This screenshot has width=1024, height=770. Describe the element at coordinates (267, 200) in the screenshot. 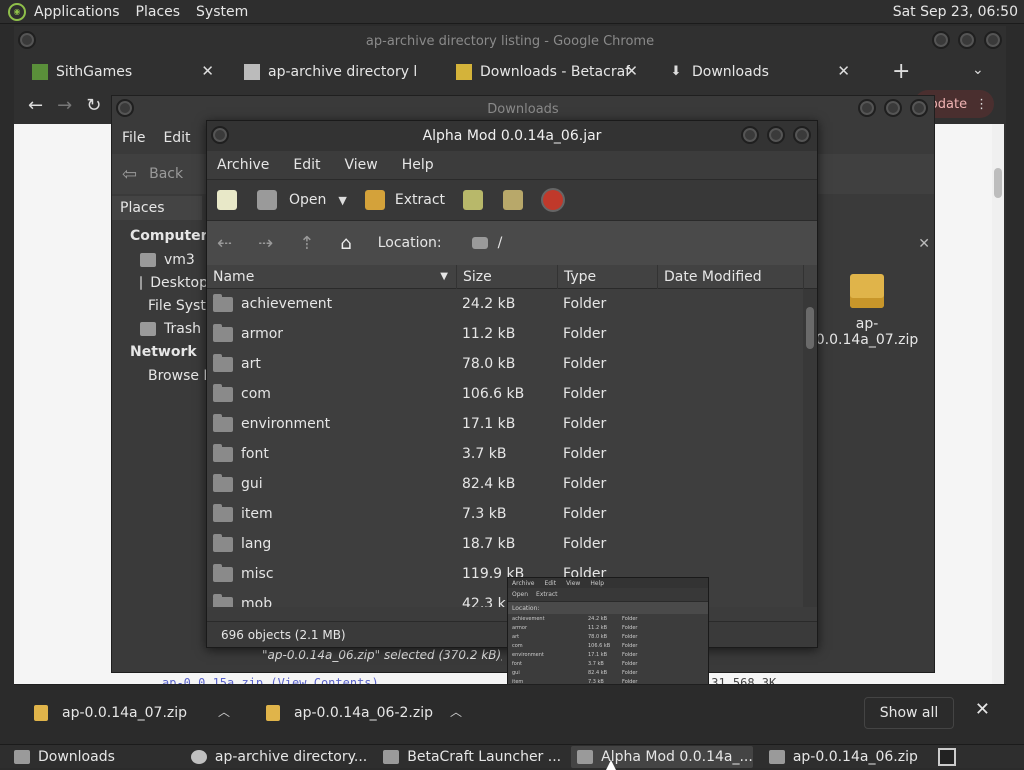

I see `open-archive-icon` at that location.